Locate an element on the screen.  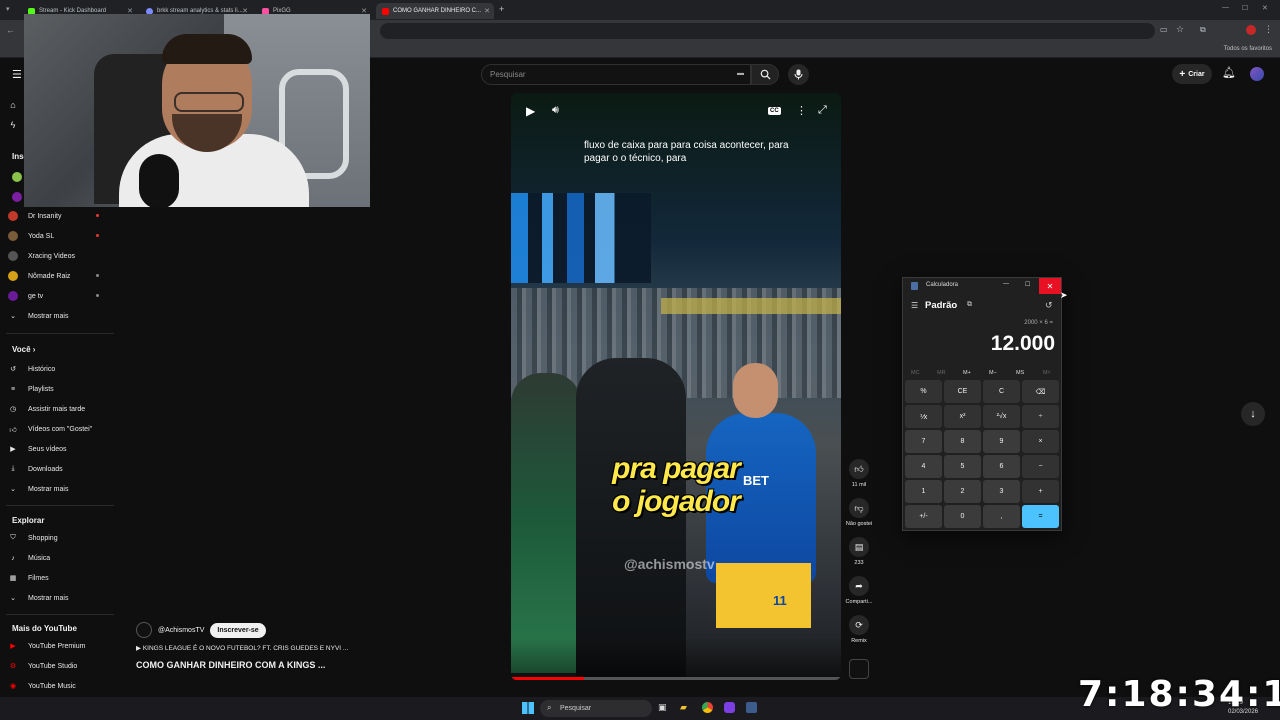
calculator-titlebar: Calculadora — ☐ ✕ is located at coordinates (982, 286).